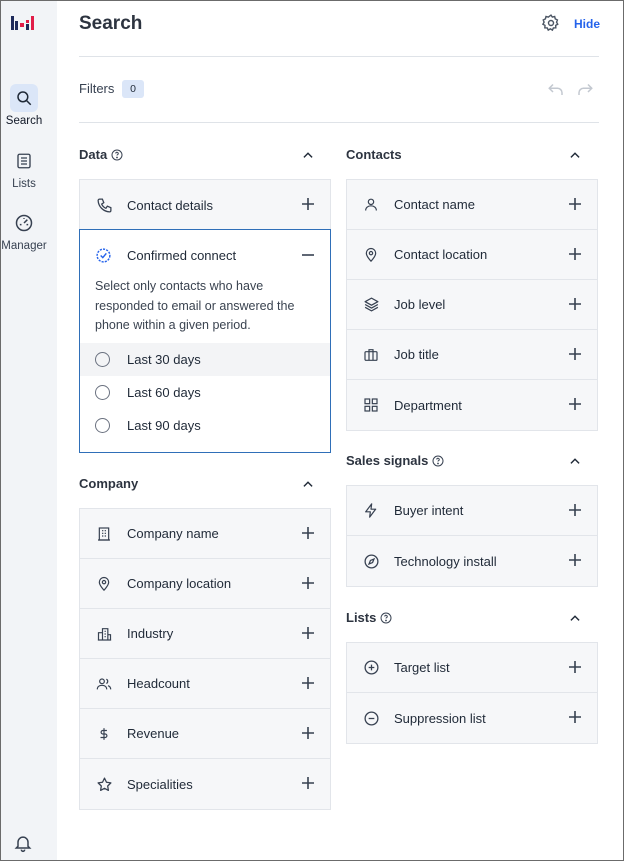 The image size is (624, 861). I want to click on filters-label: Filters, so click(97, 88).